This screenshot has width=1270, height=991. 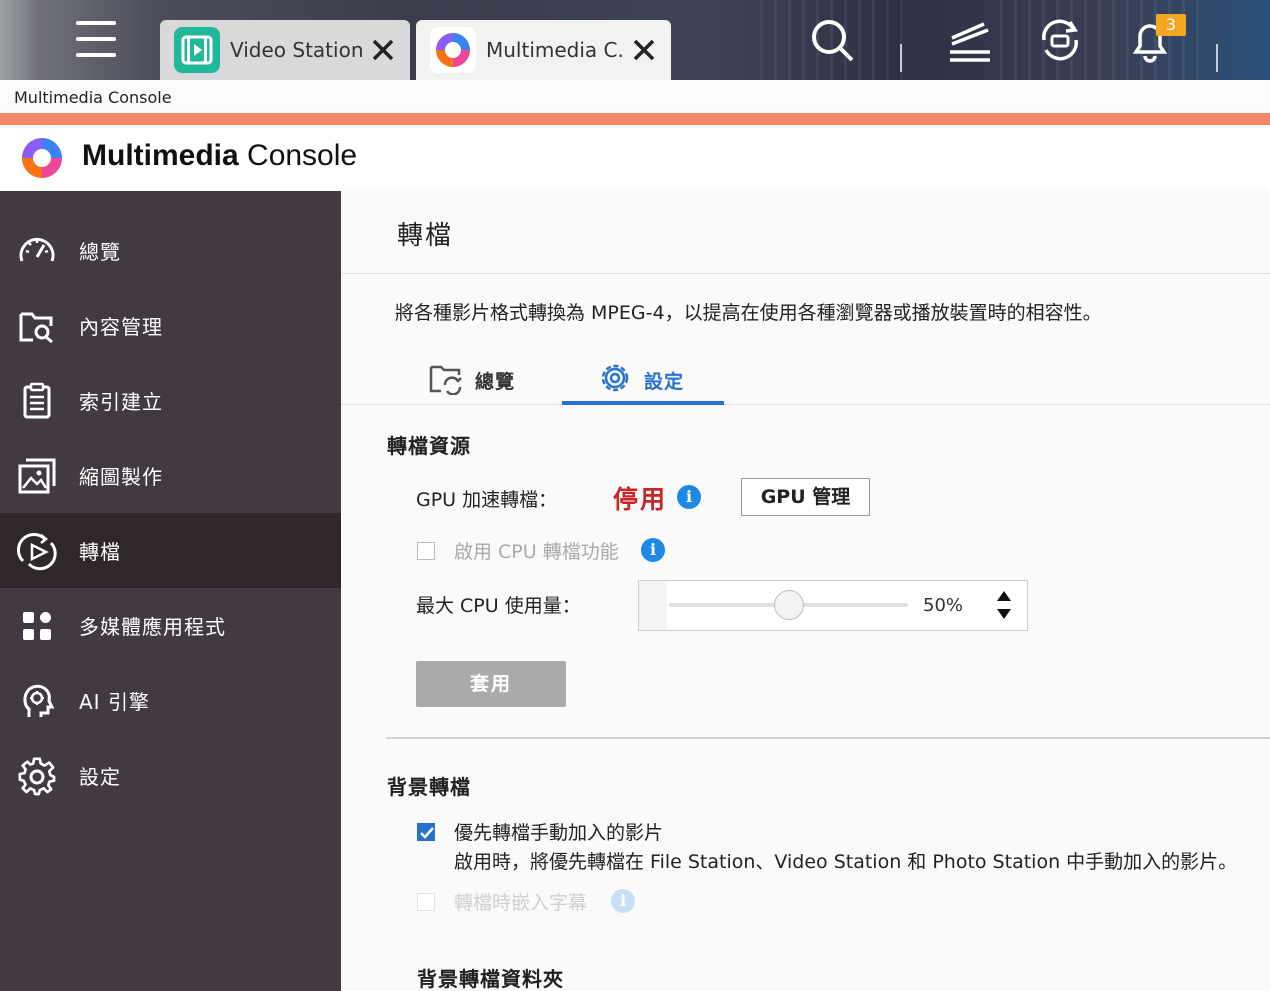 I want to click on app-header: Multimedia Console, so click(x=635, y=158).